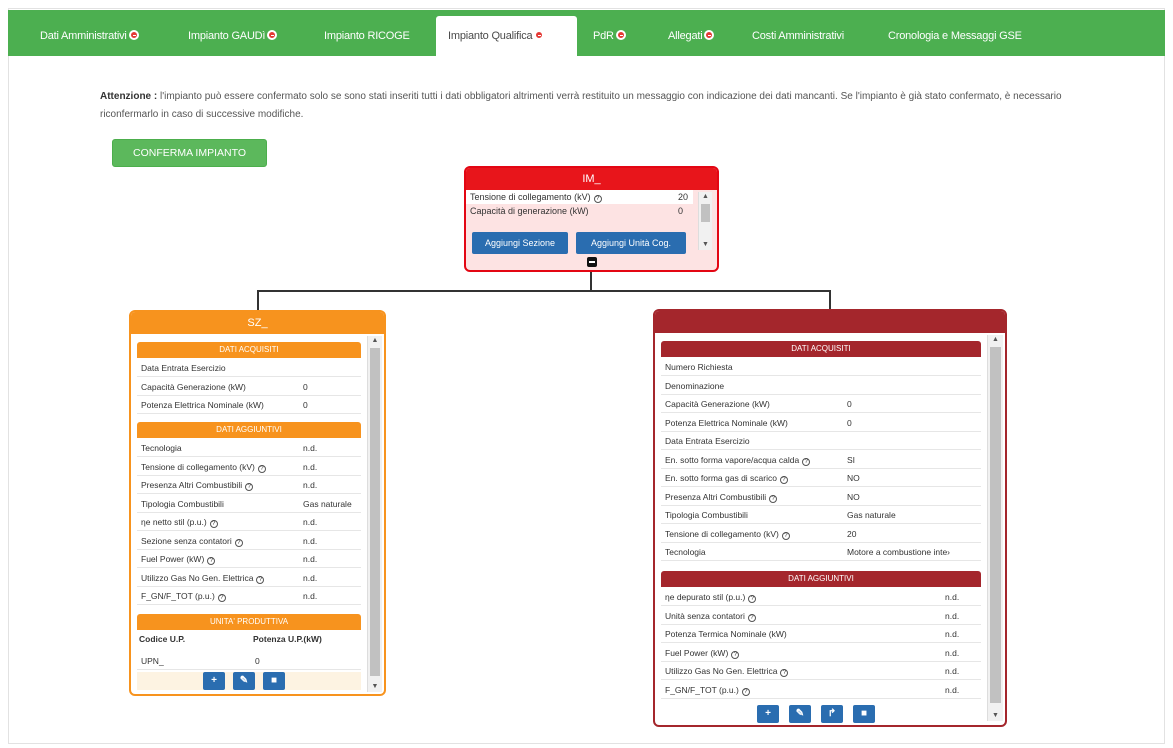 The image size is (1173, 748). I want to click on additional-data-header: DATI AGGIUNTIVI, so click(821, 579).